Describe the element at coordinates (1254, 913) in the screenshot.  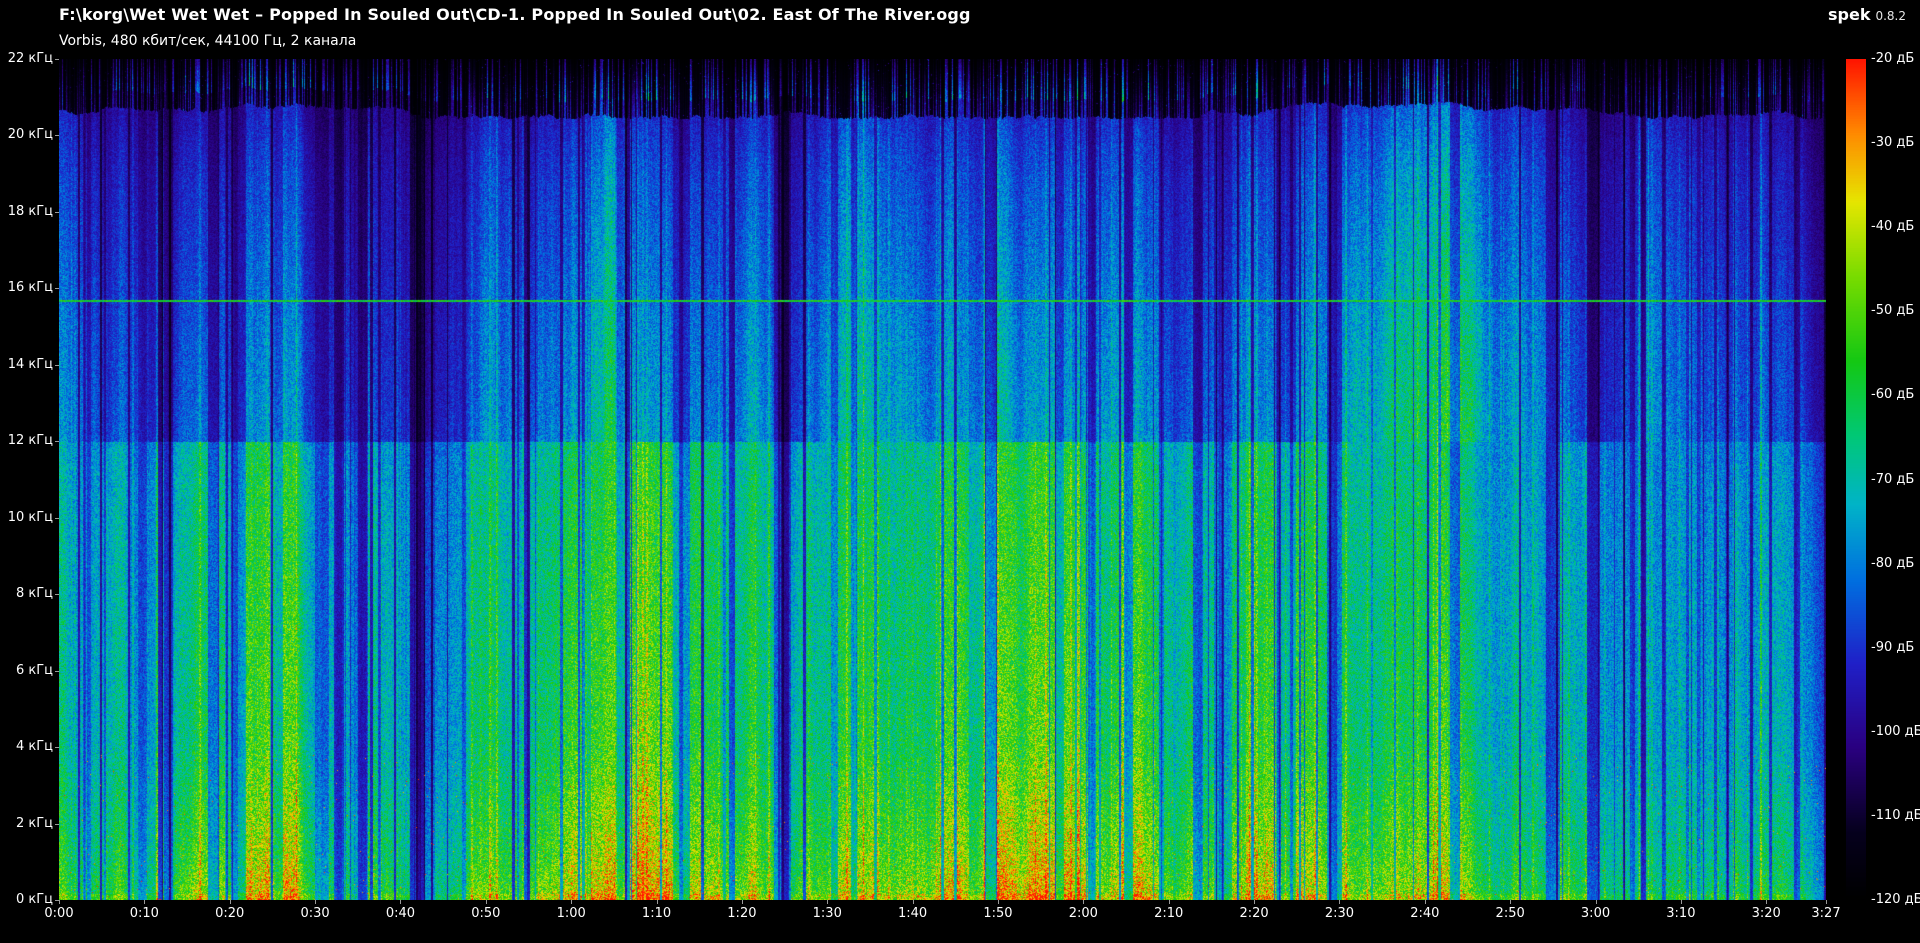
I see `time-tick-label: 2:20` at that location.